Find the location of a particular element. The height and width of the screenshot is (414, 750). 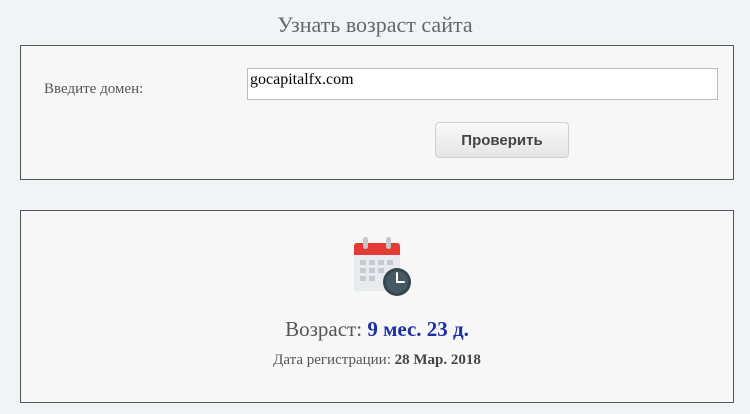

check-button: Проверить is located at coordinates (502, 140).